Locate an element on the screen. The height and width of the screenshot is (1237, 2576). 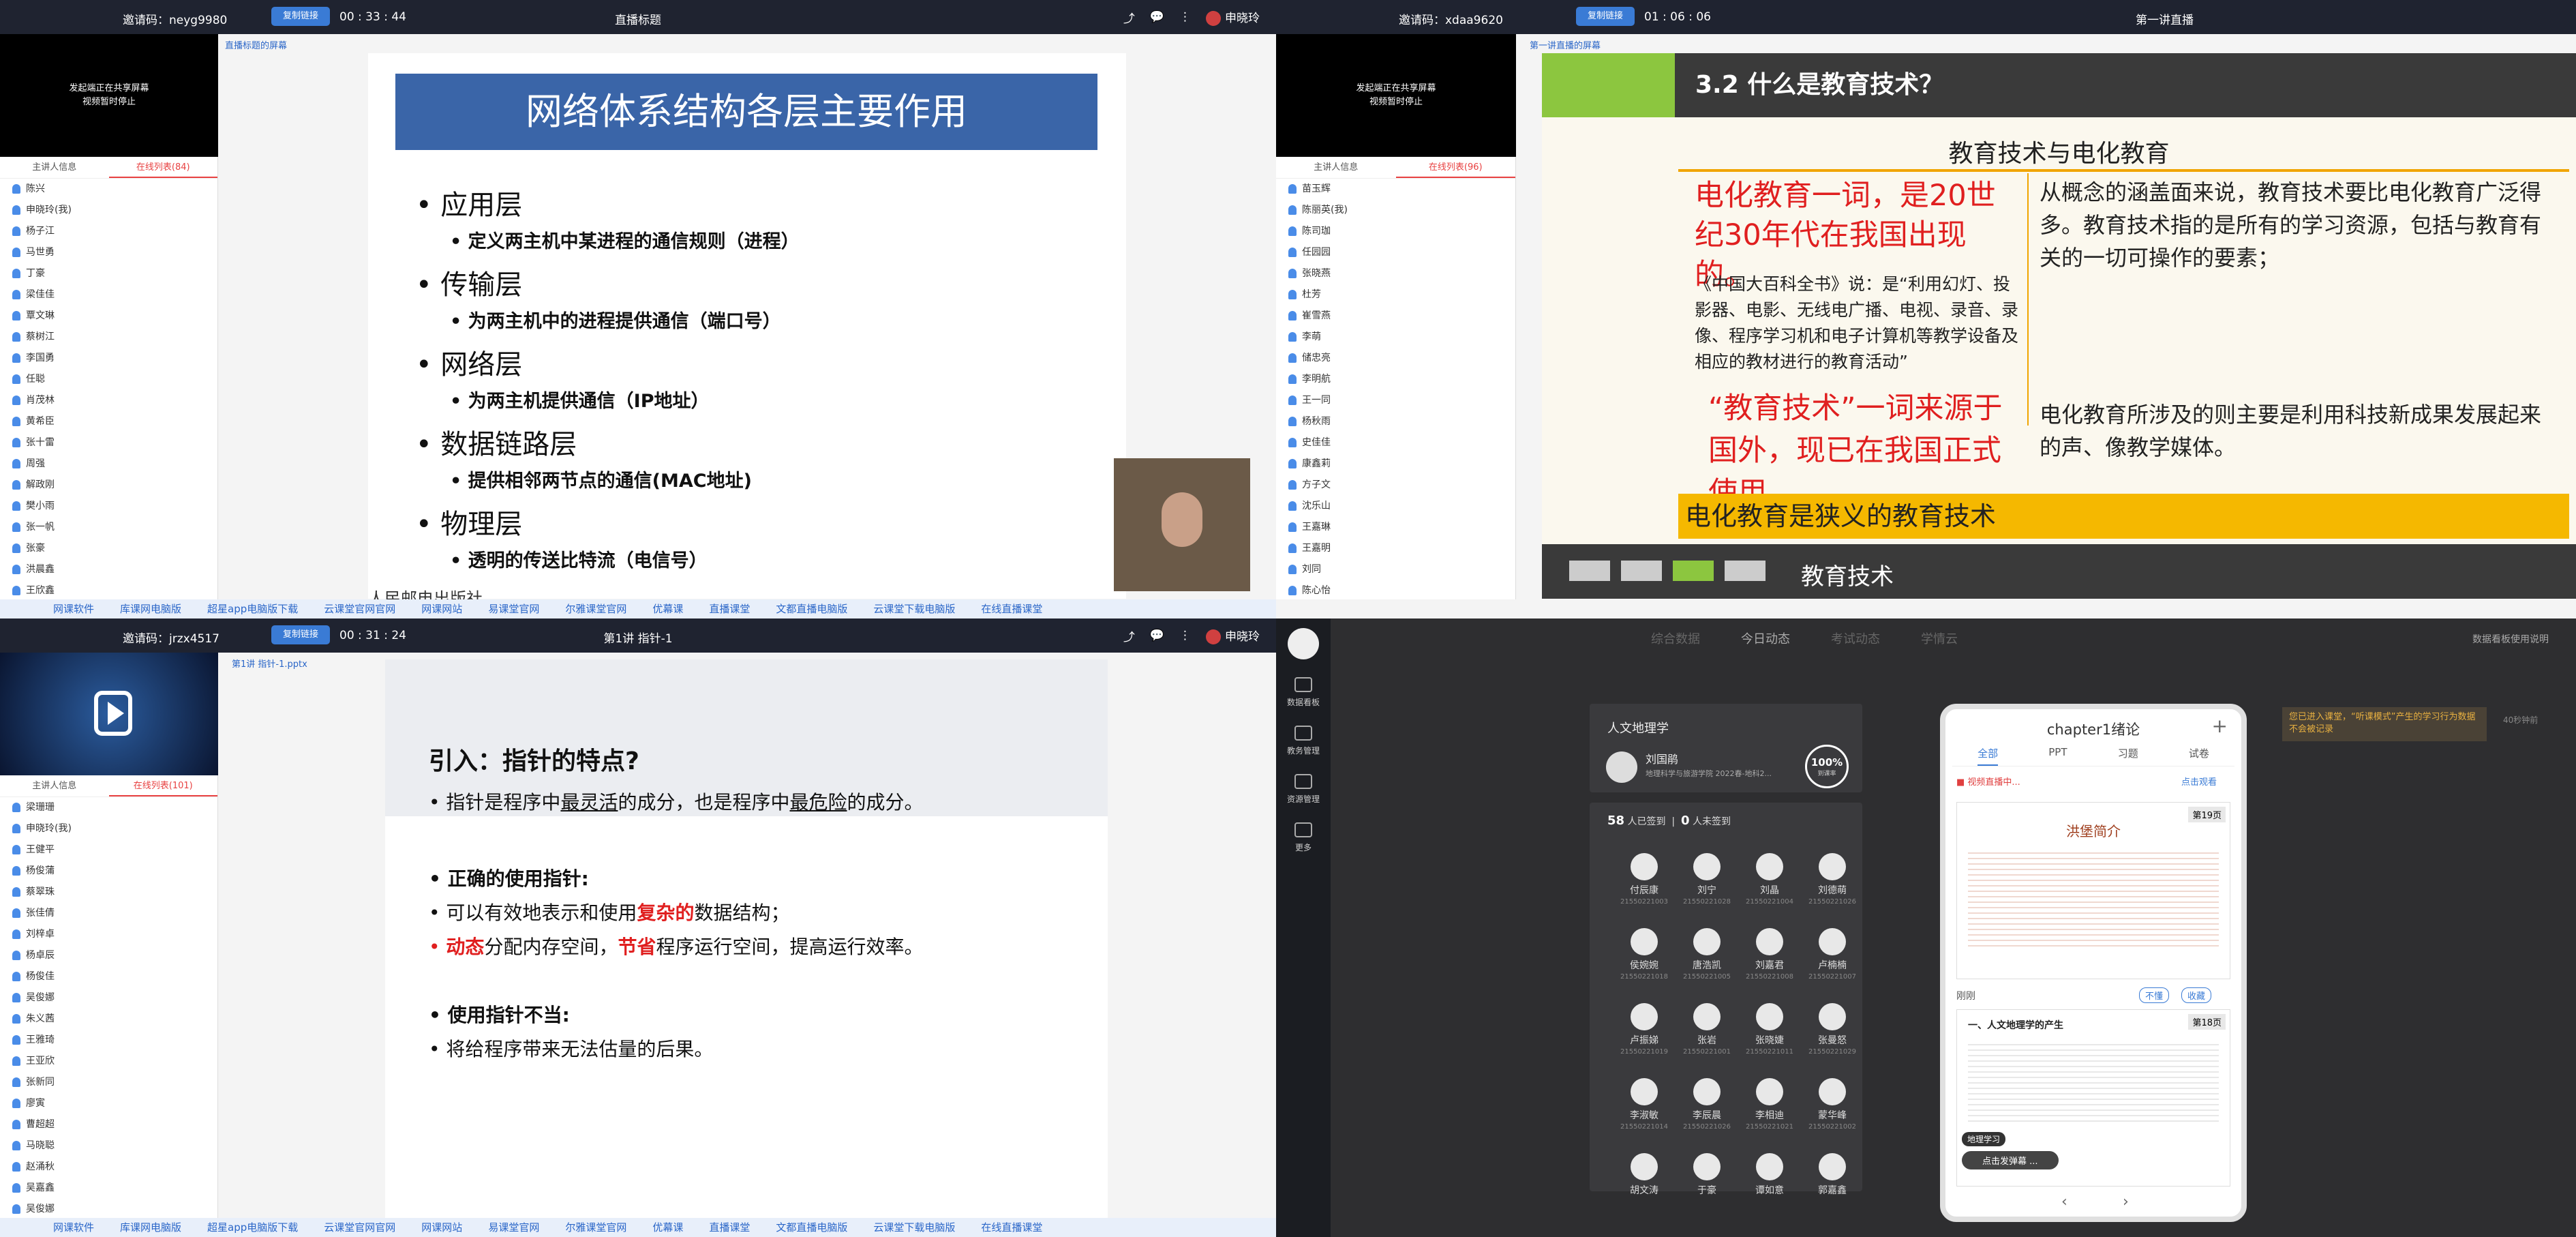
member-item: 史佳佳 is located at coordinates (1396, 442).